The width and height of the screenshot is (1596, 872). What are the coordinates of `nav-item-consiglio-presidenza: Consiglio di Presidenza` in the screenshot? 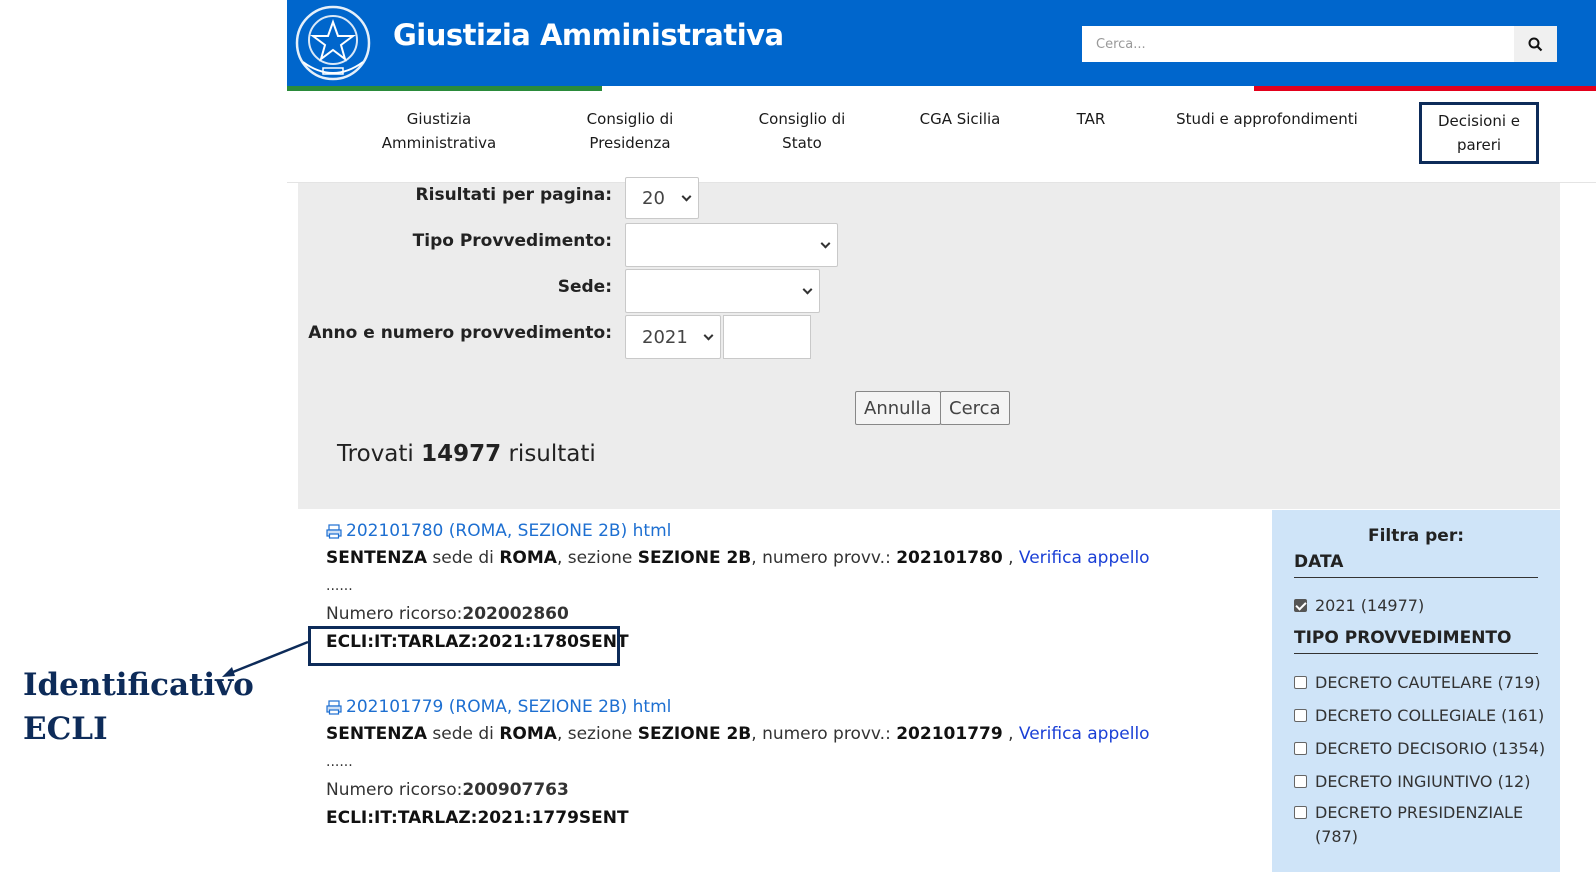 It's located at (630, 131).